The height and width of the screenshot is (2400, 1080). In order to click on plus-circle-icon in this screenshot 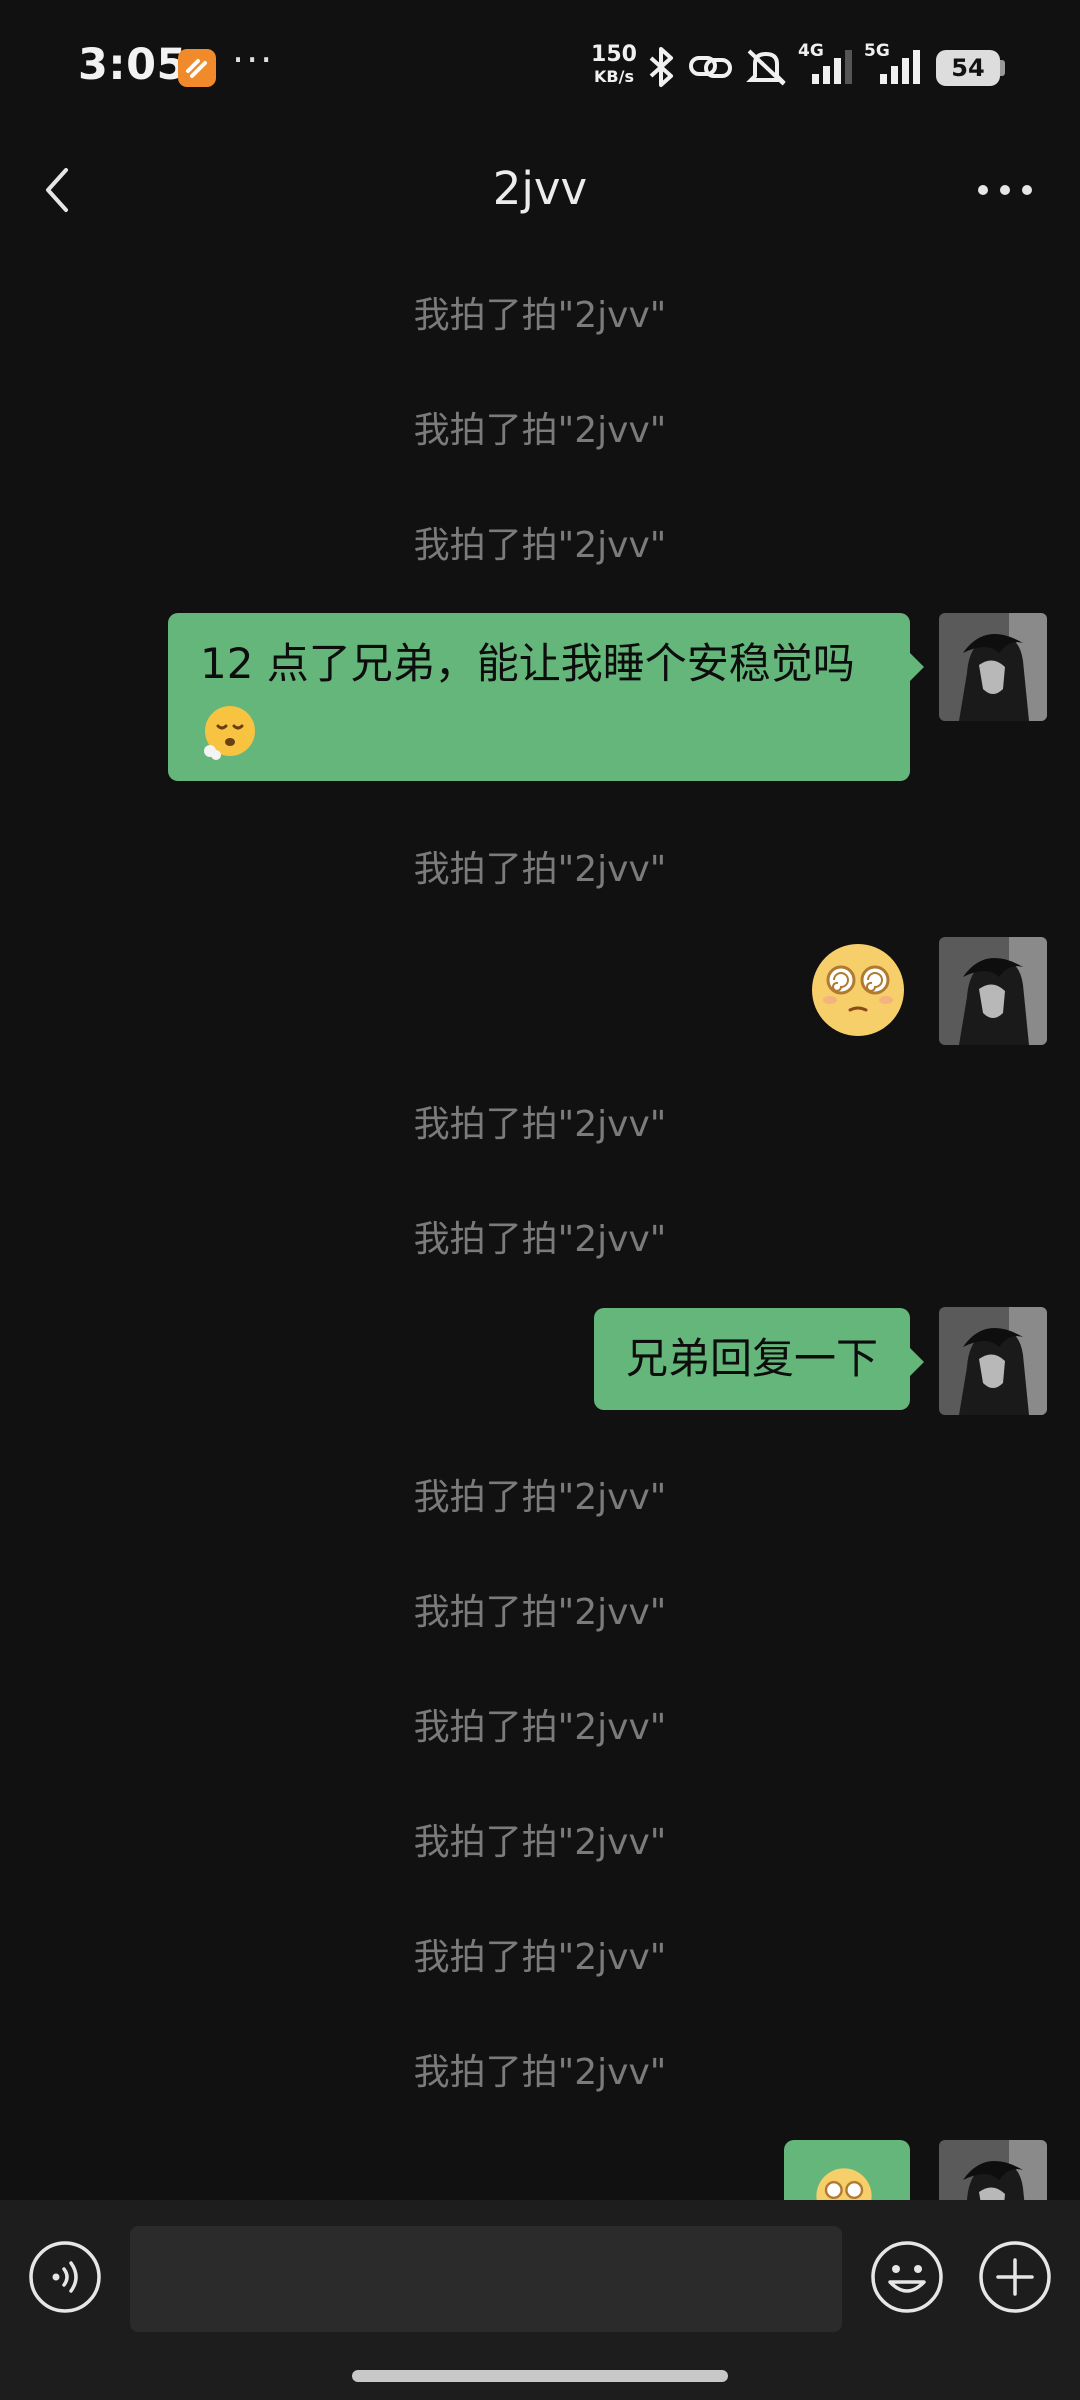, I will do `click(1015, 2277)`.